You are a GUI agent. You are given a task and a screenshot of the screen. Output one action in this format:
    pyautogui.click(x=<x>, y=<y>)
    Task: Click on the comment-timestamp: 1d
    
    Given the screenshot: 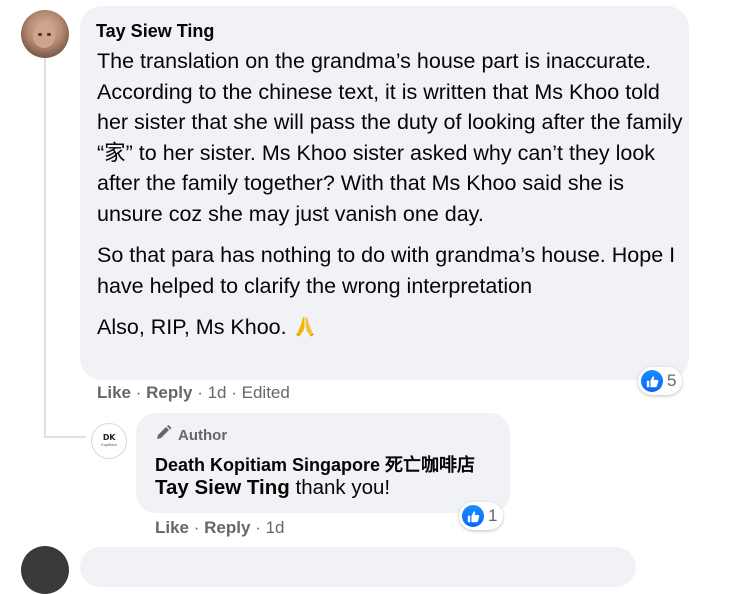 What is the action you would take?
    pyautogui.click(x=217, y=392)
    